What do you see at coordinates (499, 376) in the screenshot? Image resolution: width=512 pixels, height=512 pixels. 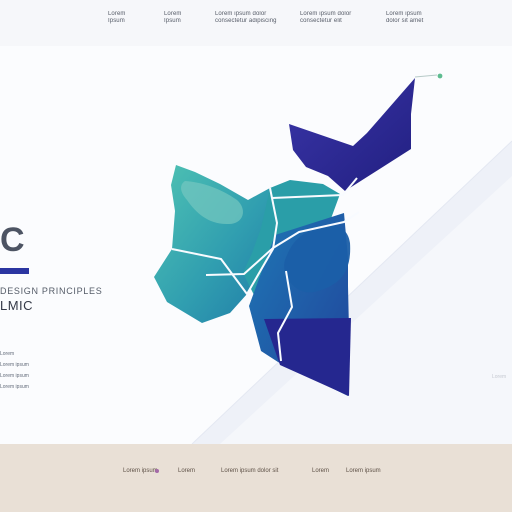 I see `side-note: Lorem` at bounding box center [499, 376].